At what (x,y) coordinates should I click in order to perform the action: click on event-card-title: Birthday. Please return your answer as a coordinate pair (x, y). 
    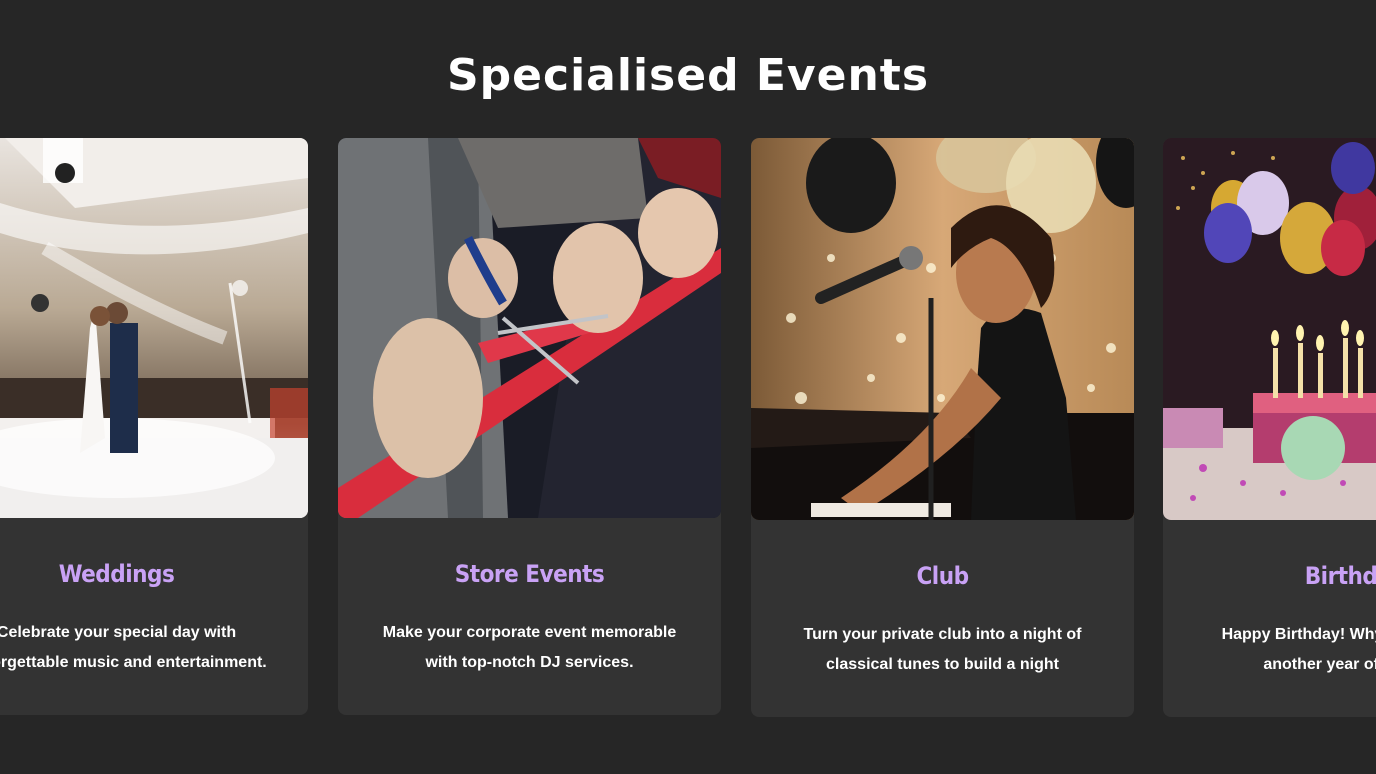
    Looking at the image, I should click on (1340, 576).